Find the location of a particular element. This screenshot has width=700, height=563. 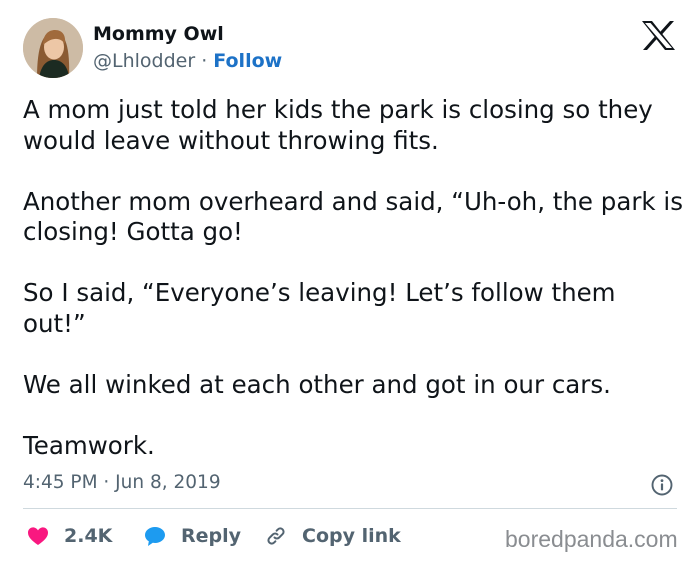

divider is located at coordinates (350, 508).